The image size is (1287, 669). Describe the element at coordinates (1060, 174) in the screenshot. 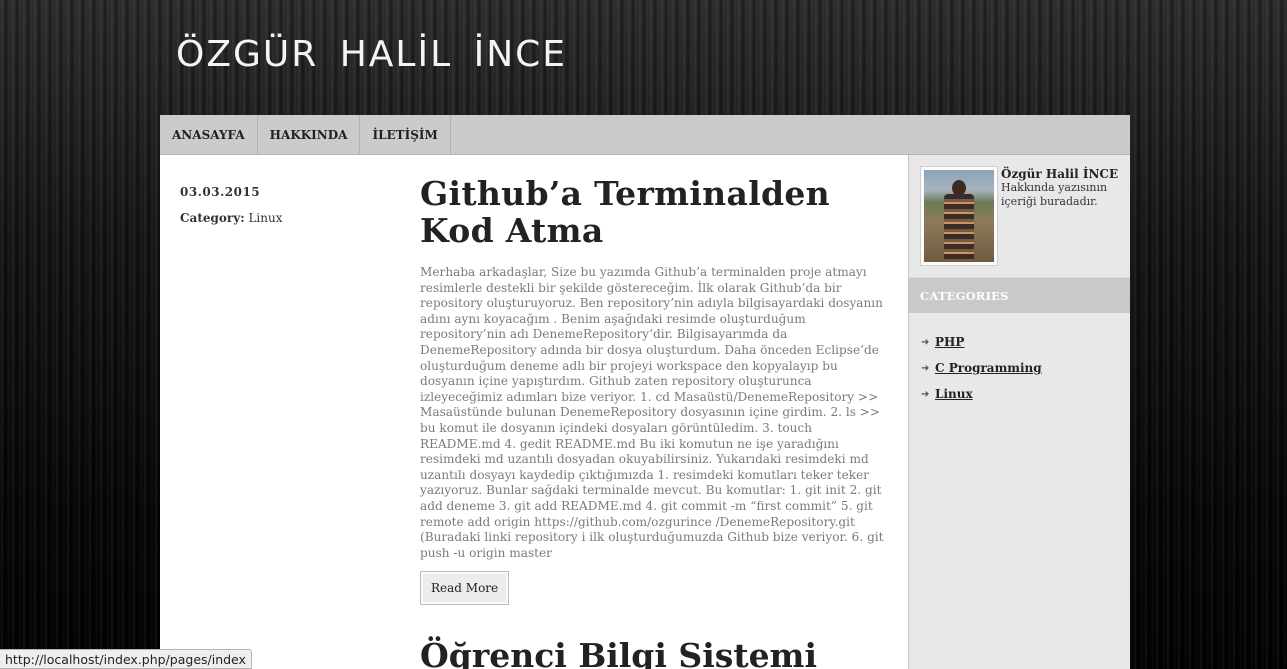

I see `profile-name: Özgür Halil İNCE` at that location.